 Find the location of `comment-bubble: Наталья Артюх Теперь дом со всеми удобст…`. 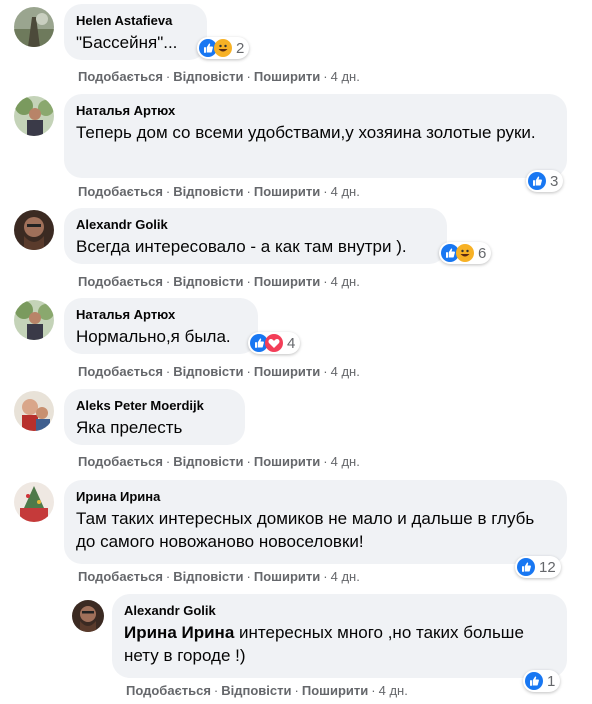

comment-bubble: Наталья Артюх Теперь дом со всеми удобст… is located at coordinates (315, 136).